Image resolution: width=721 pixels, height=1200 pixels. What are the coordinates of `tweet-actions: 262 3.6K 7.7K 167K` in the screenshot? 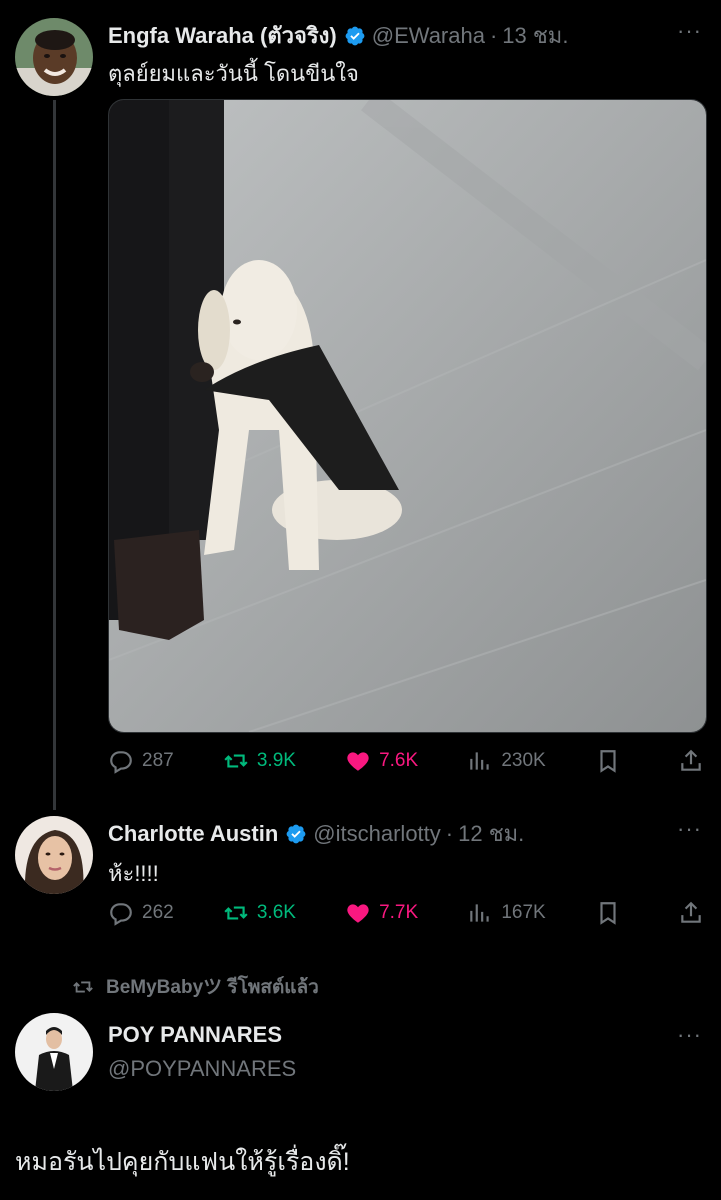 It's located at (406, 913).